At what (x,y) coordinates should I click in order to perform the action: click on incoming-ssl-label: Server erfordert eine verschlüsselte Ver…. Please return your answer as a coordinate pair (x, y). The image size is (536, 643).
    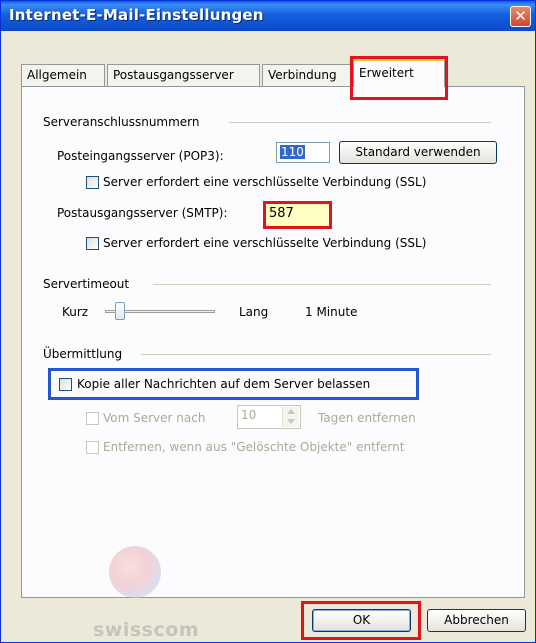
    Looking at the image, I should click on (265, 182).